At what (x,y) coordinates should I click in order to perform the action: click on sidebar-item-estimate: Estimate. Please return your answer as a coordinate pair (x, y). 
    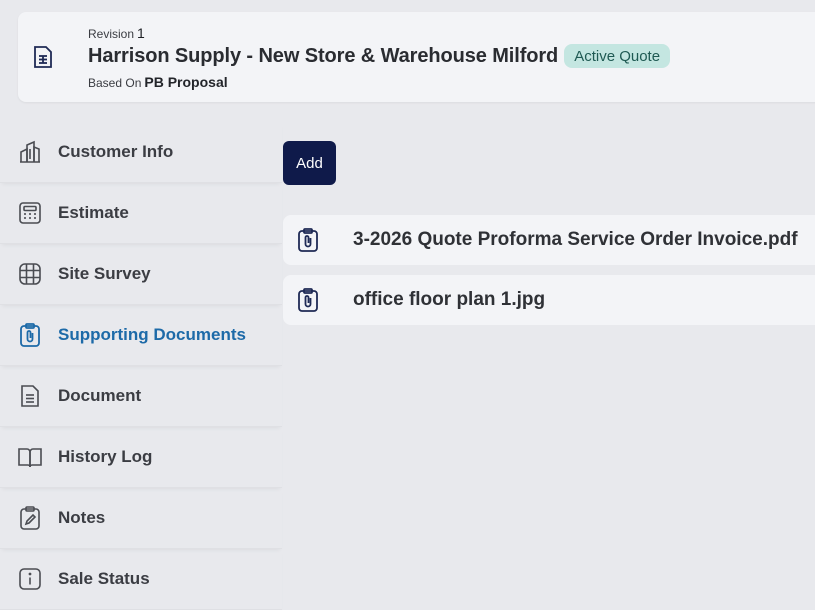
    Looking at the image, I should click on (141, 213).